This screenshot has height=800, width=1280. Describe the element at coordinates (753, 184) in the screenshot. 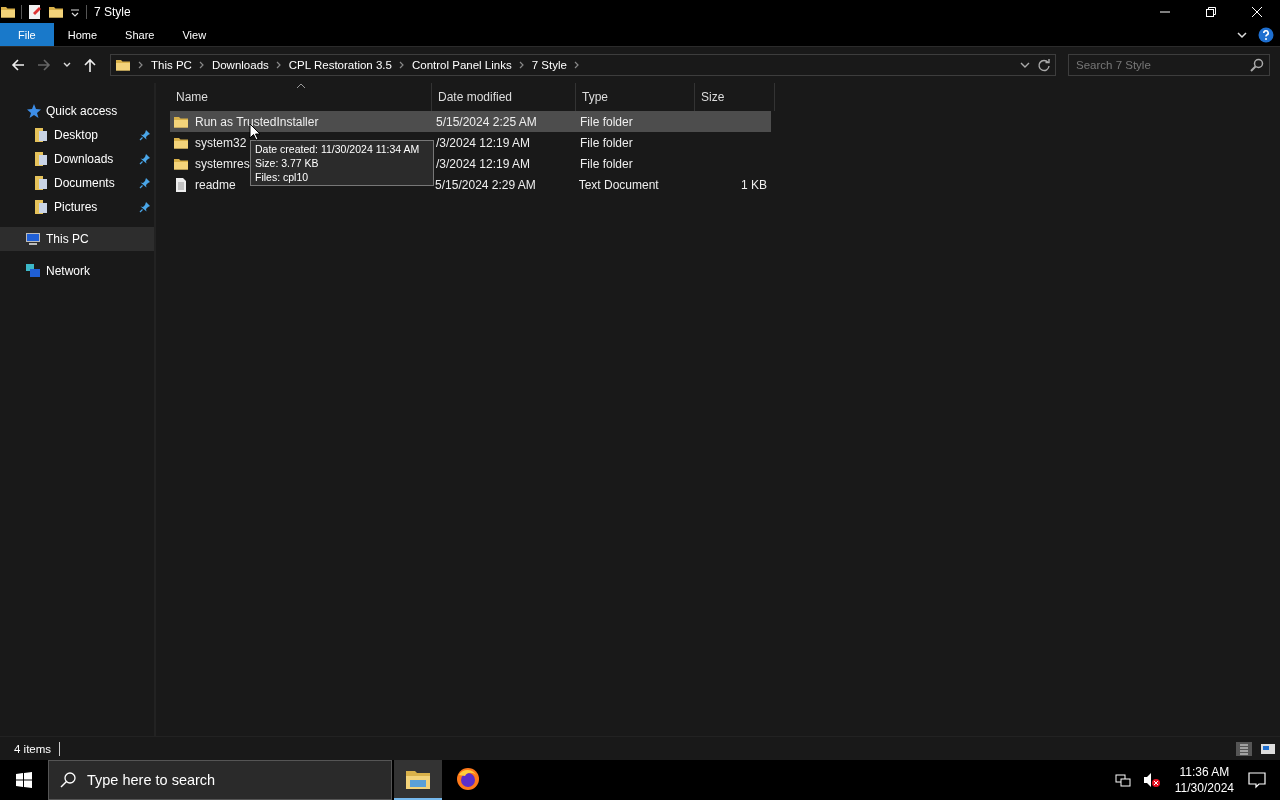

I see `size-cell-text: 1 KB` at that location.